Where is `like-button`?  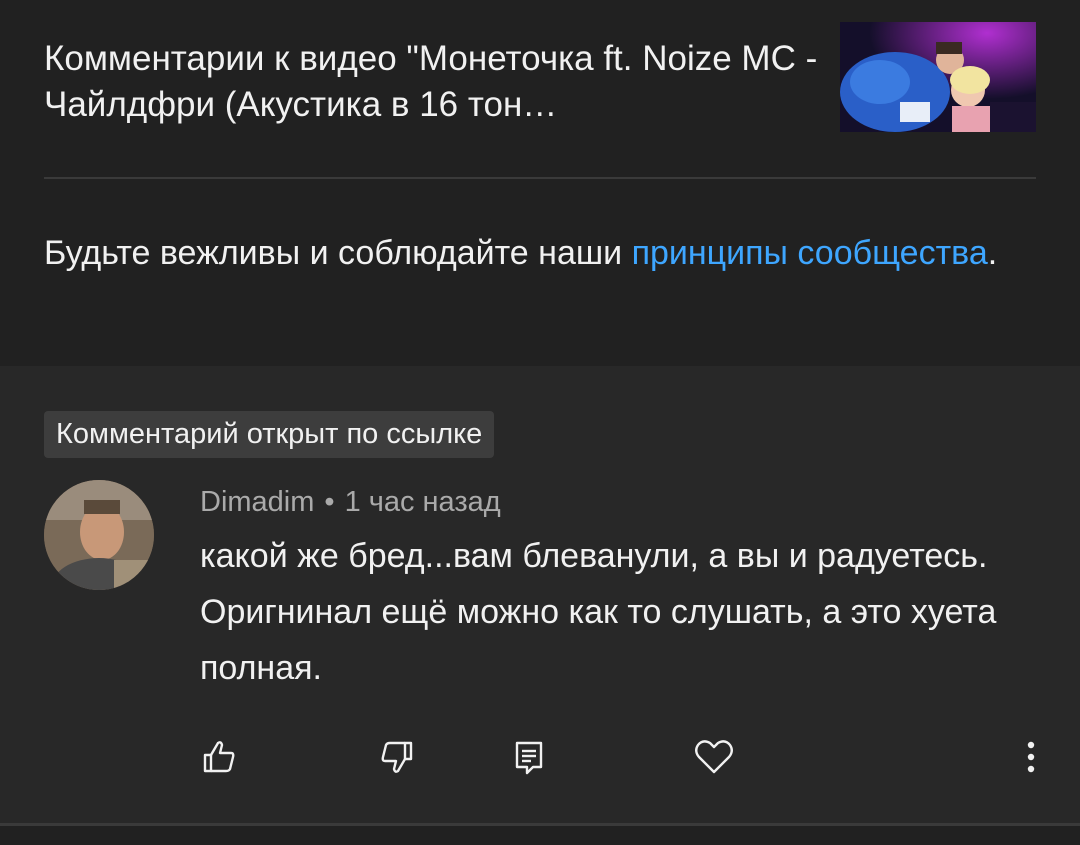 like-button is located at coordinates (219, 757).